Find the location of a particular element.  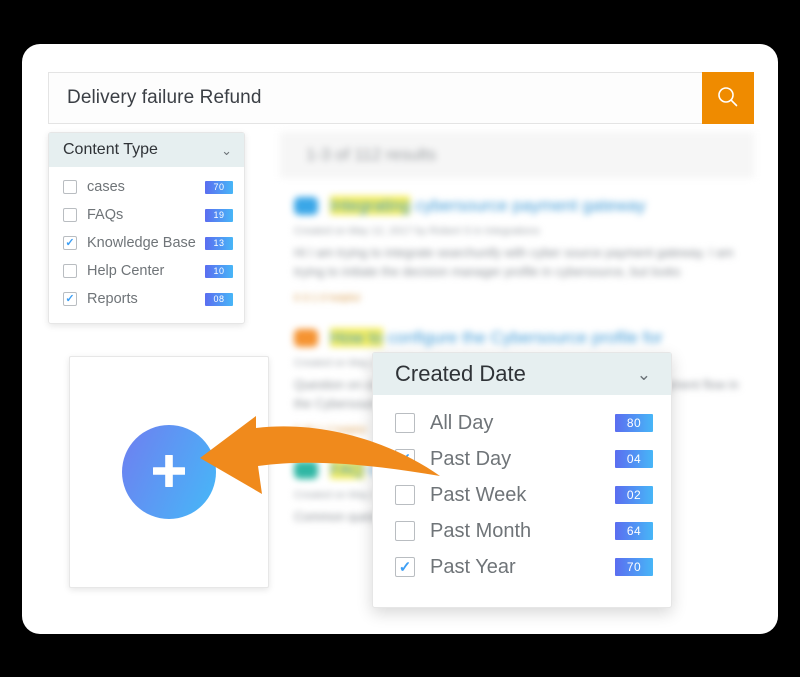

add-facet-card is located at coordinates (169, 472).